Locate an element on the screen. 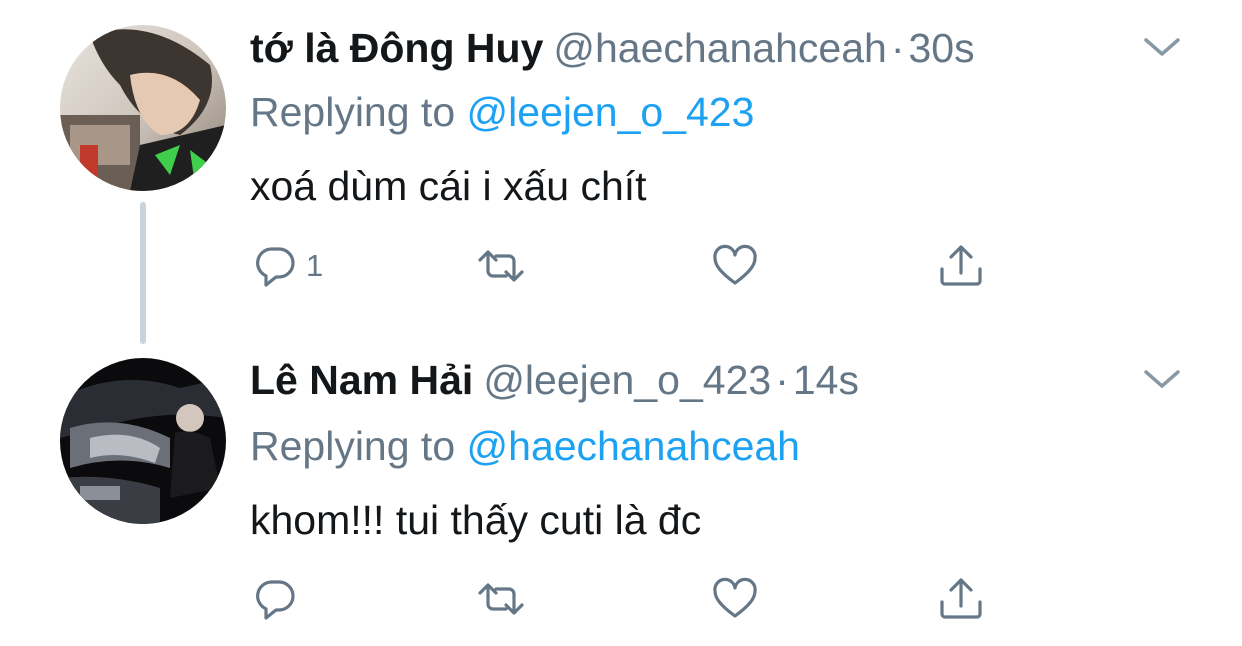  action-bar is located at coordinates (630, 599).